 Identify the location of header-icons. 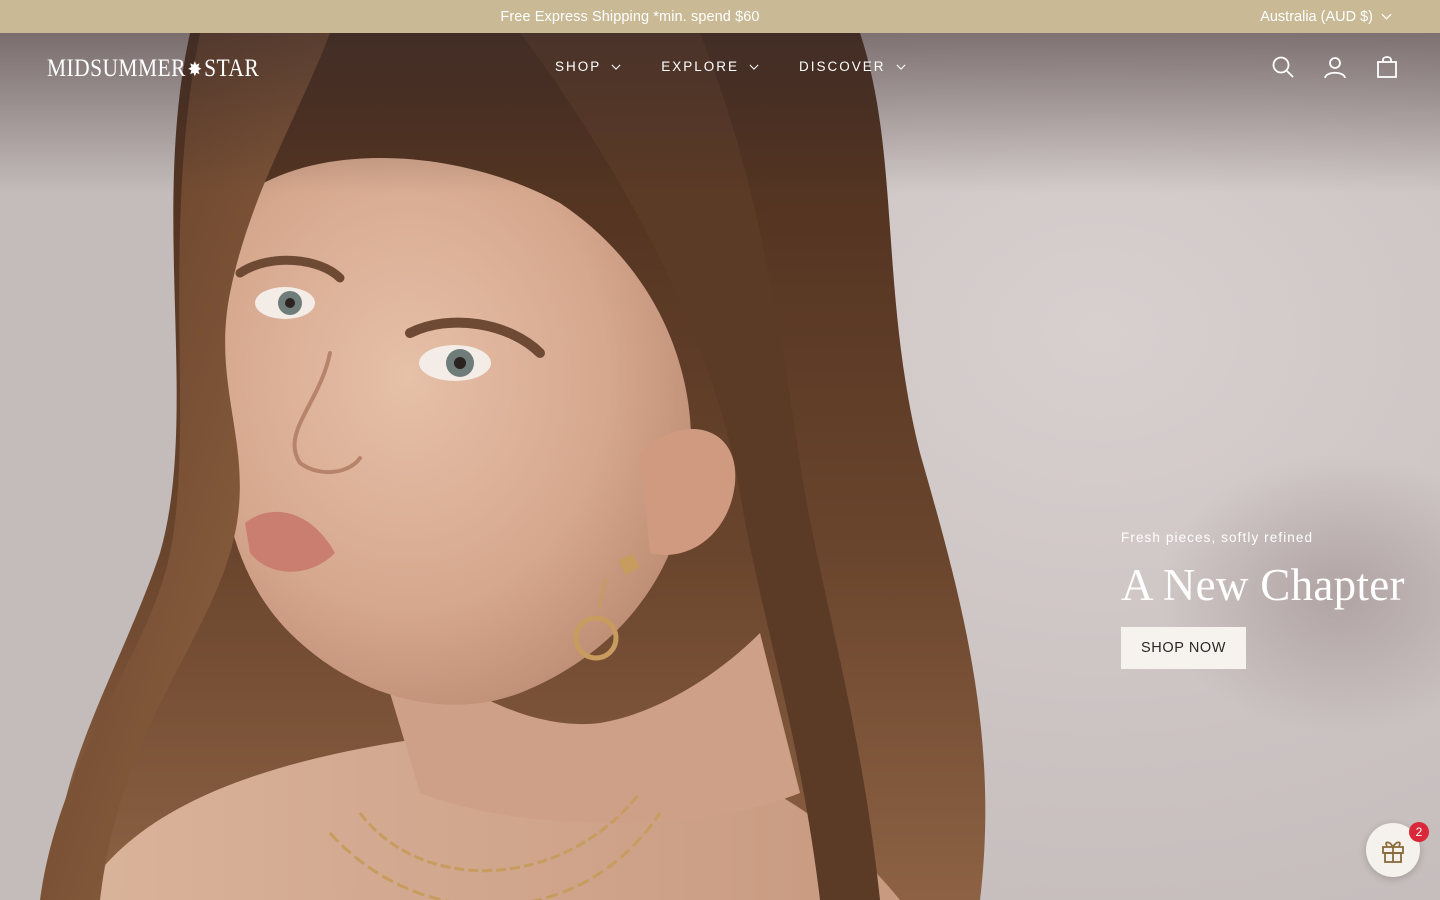
(1335, 67).